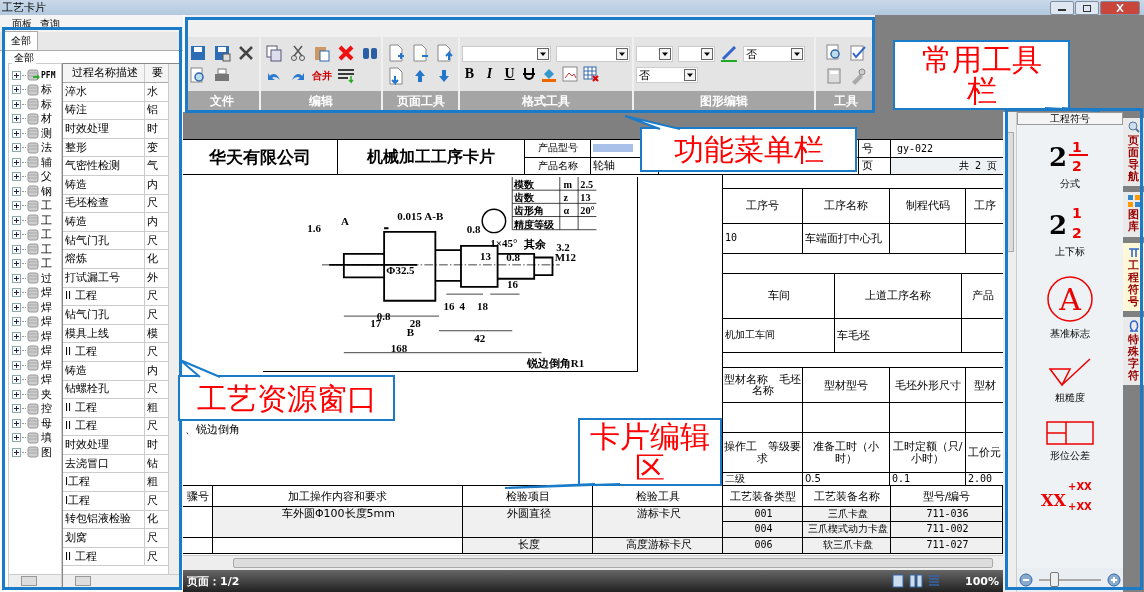 This screenshot has width=1144, height=592. Describe the element at coordinates (1070, 496) in the screenshot. I see `script-symbol-icon: XX +XX +XX` at that location.